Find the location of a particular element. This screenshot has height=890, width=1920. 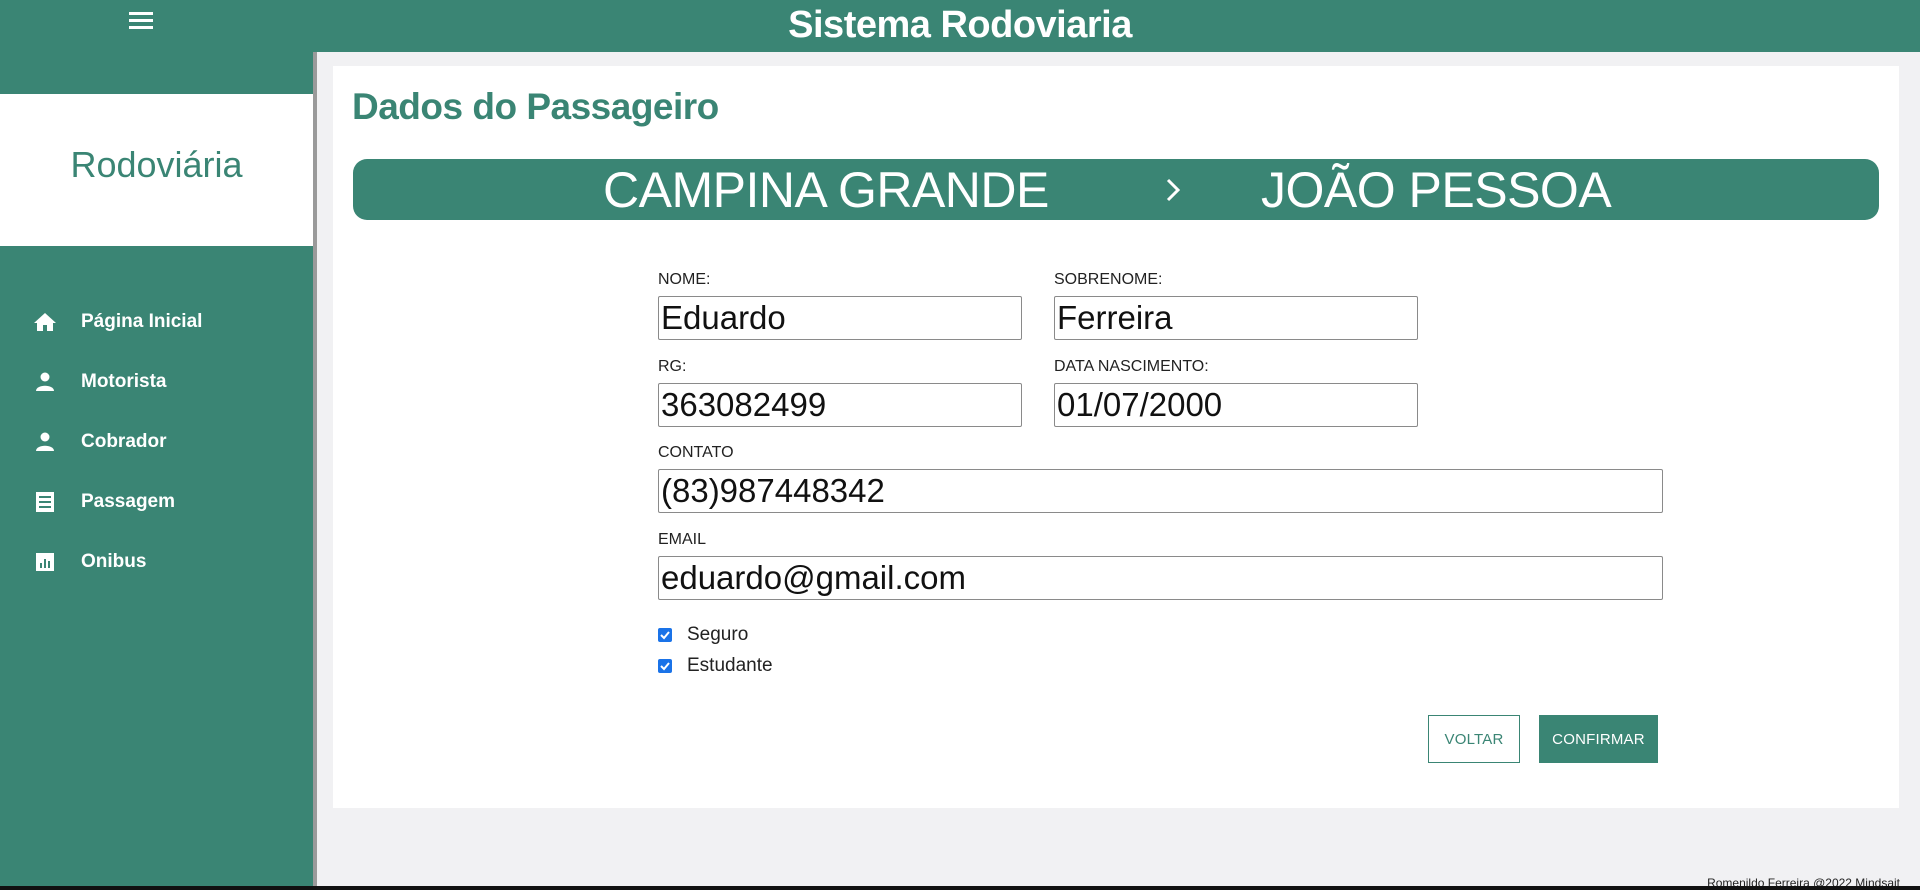

sidebar-item-cobrador: Cobrador is located at coordinates (156, 442).